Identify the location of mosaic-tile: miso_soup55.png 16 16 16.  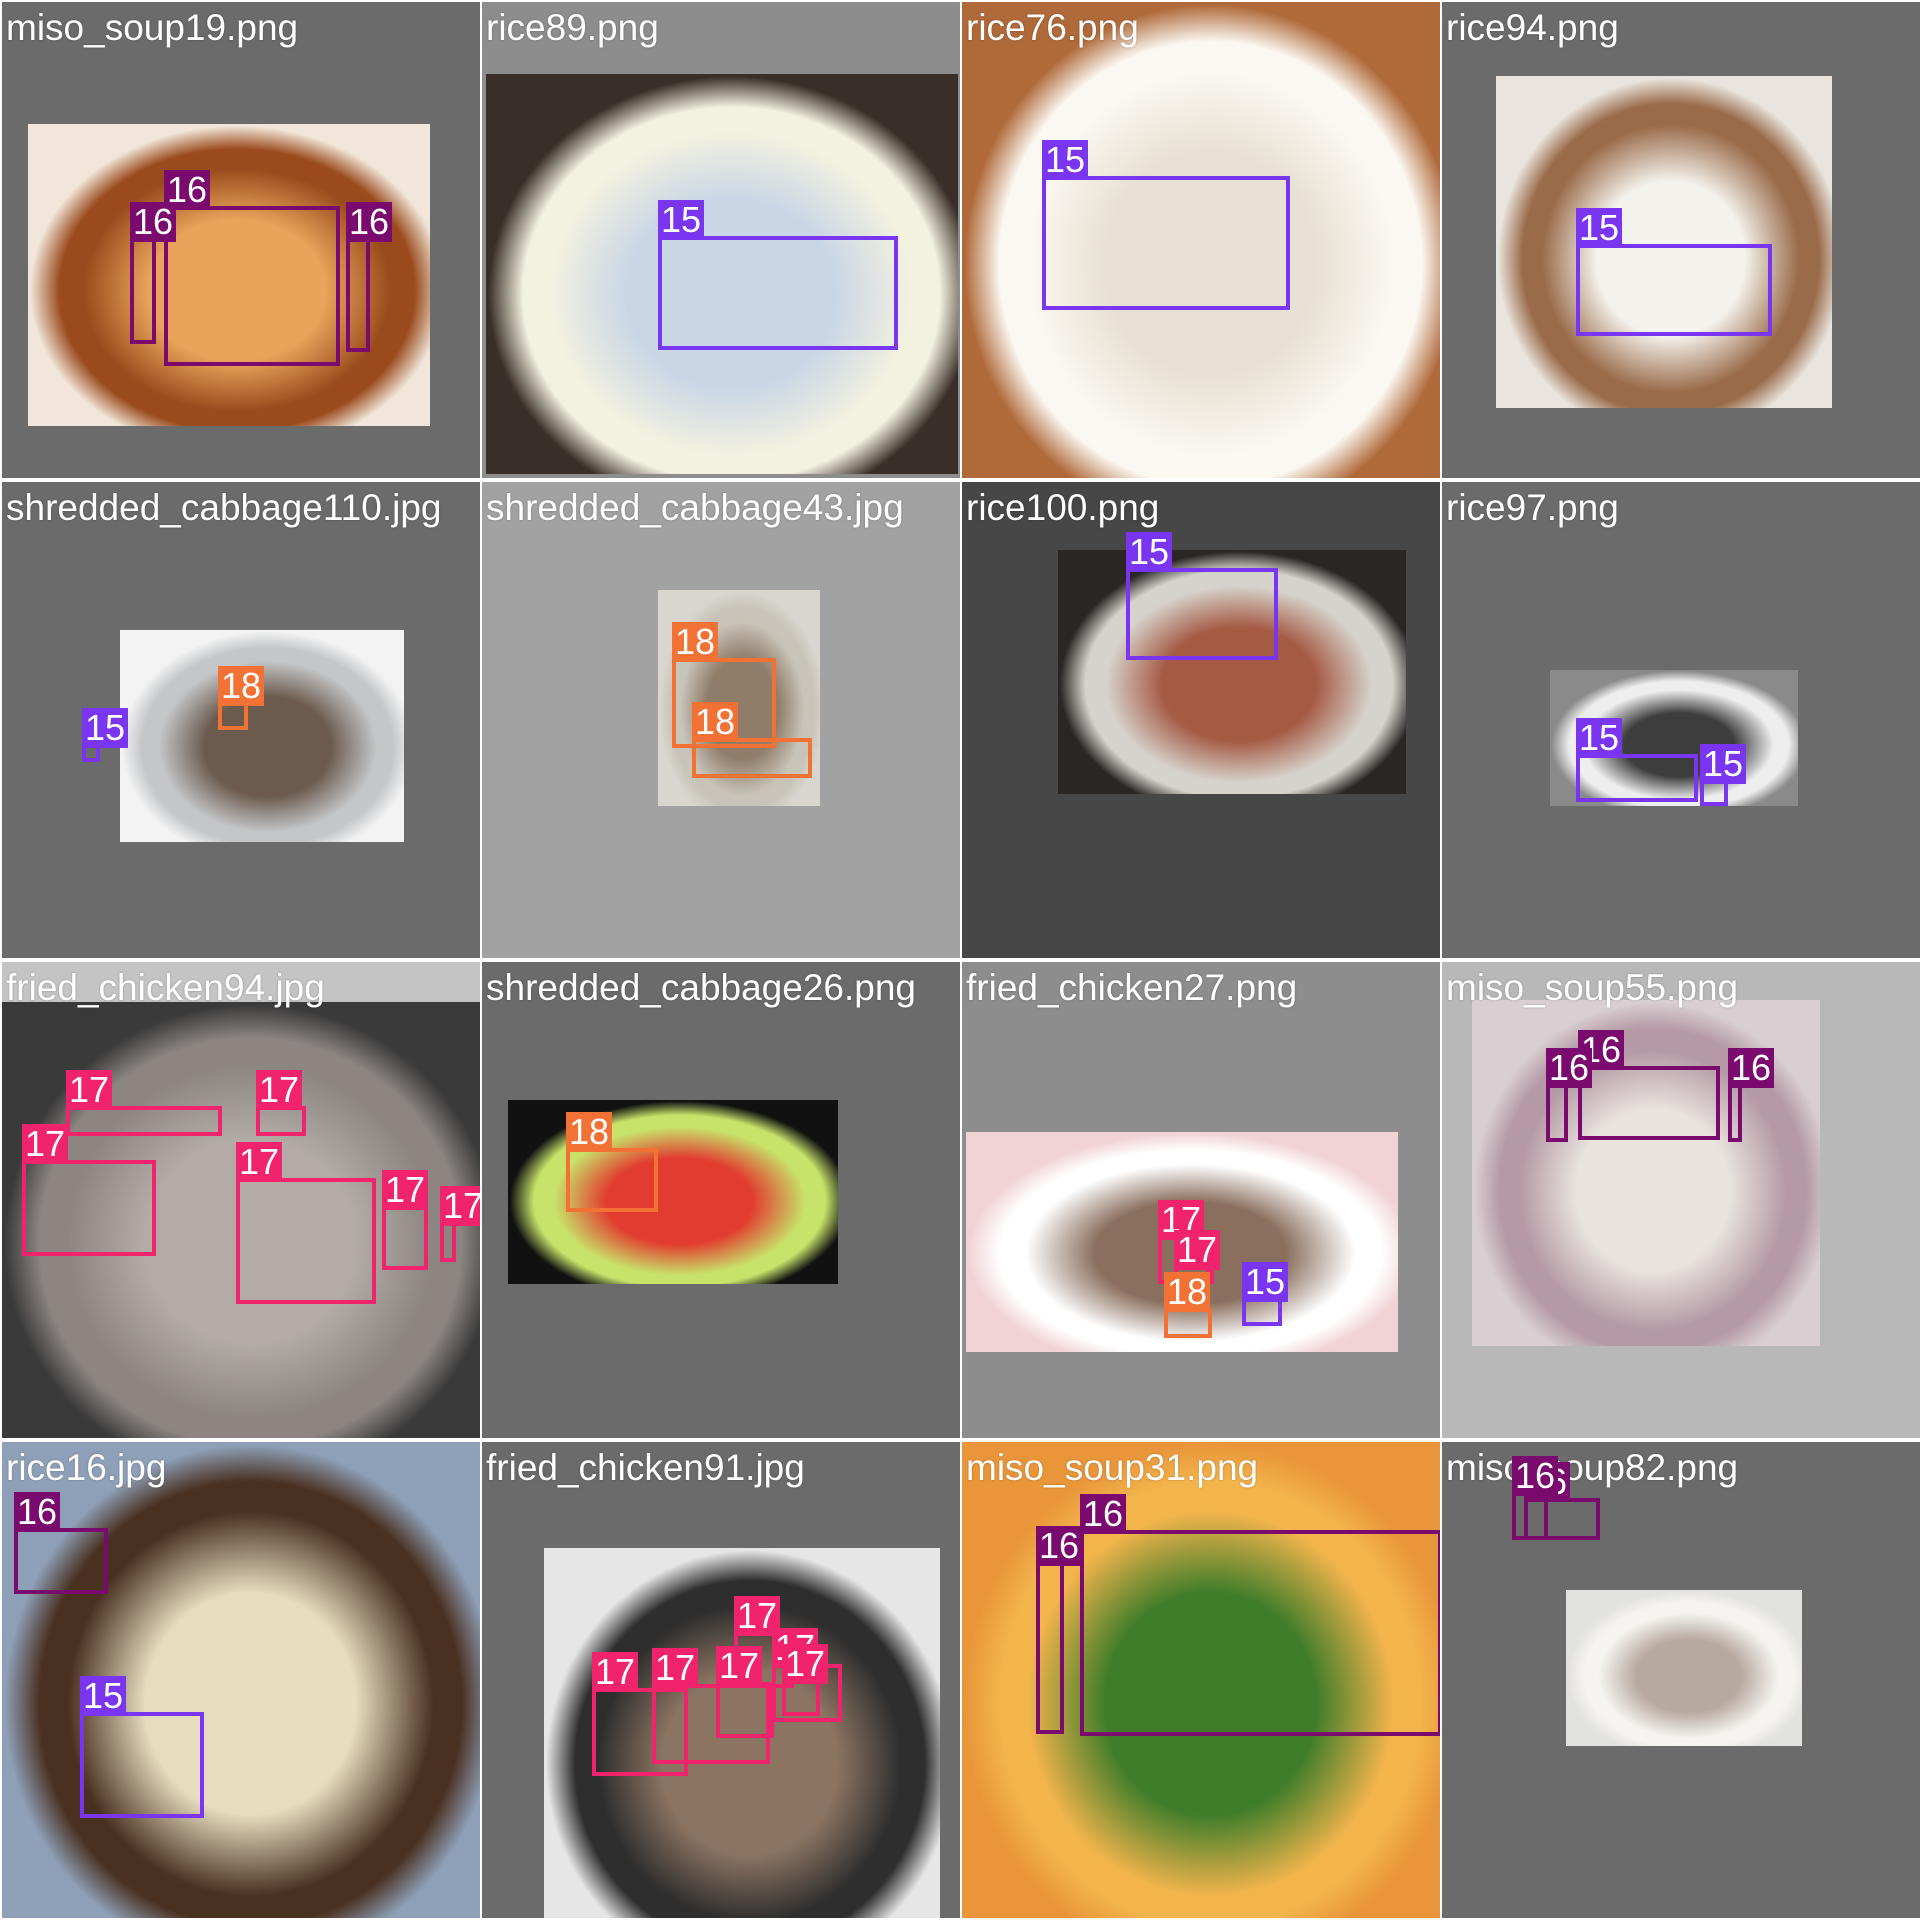
(1681, 1200).